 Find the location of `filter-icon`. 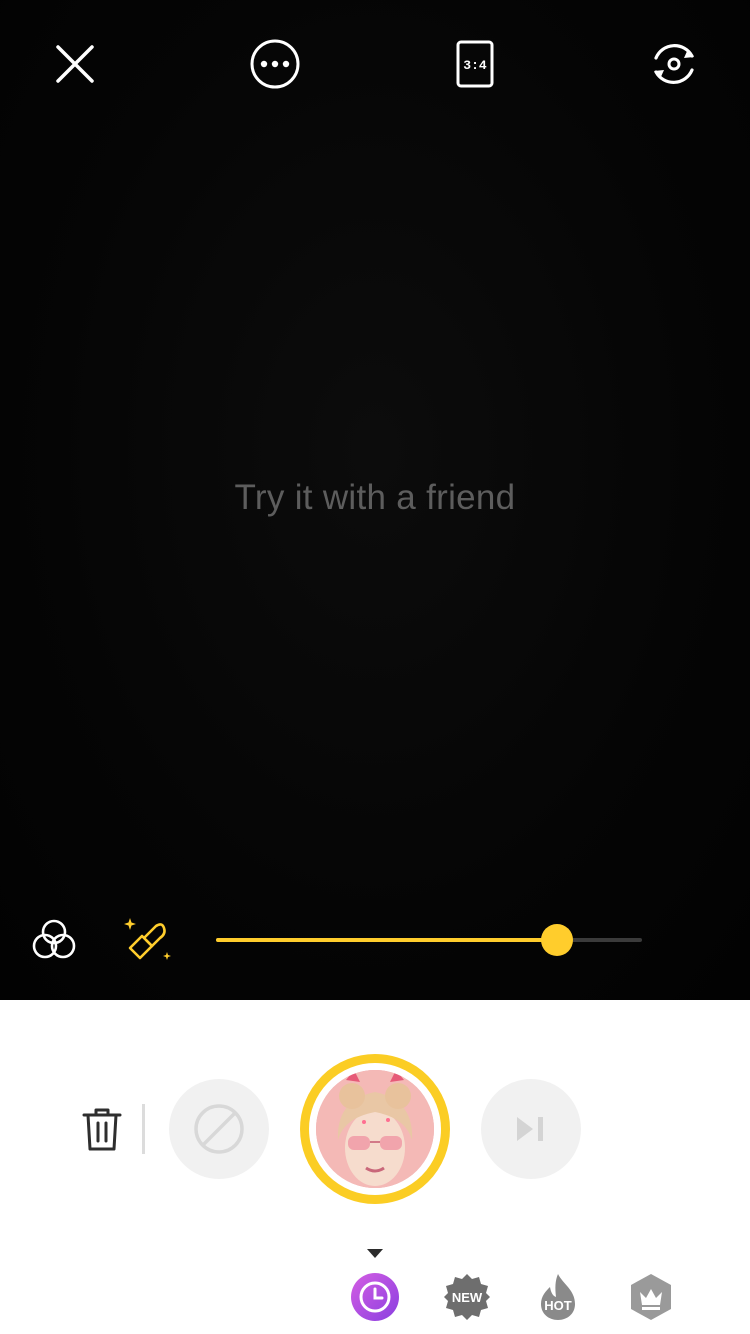

filter-icon is located at coordinates (54, 939).